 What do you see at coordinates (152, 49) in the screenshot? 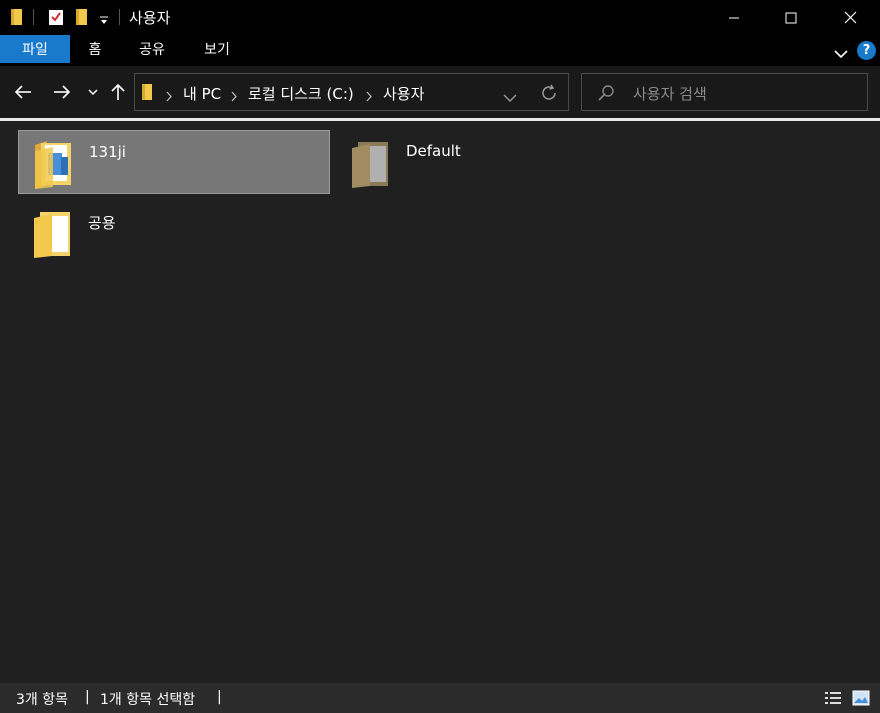
I see `tab-share: 공유` at bounding box center [152, 49].